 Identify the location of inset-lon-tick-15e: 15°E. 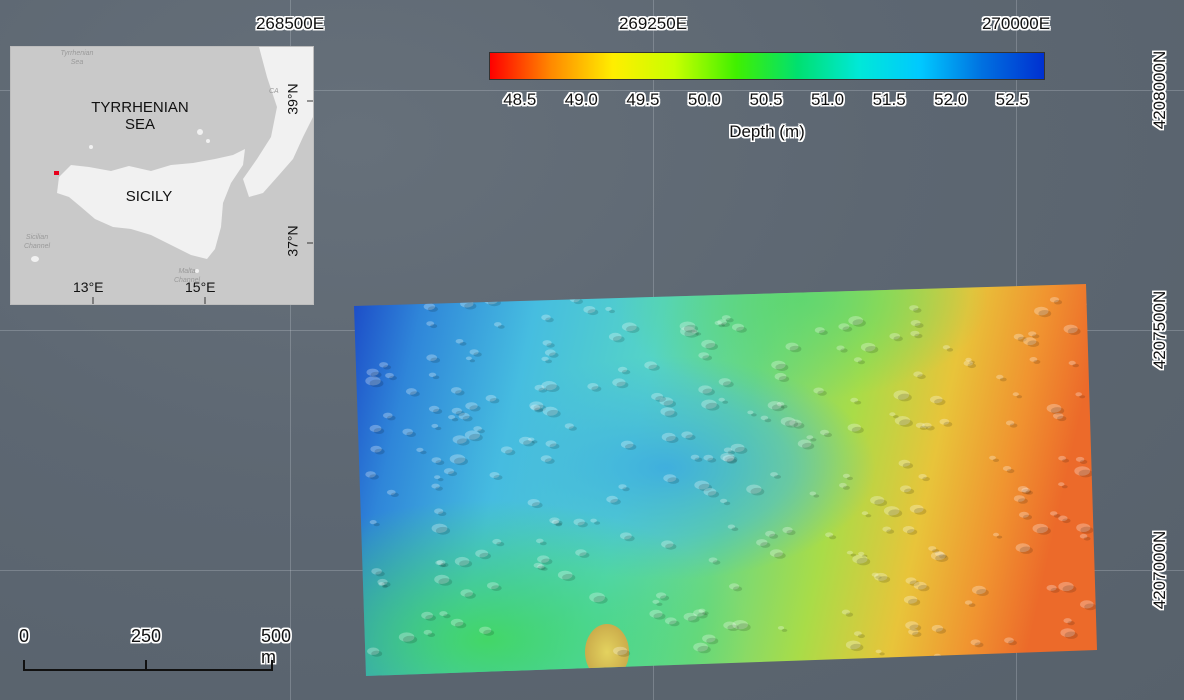
(200, 287).